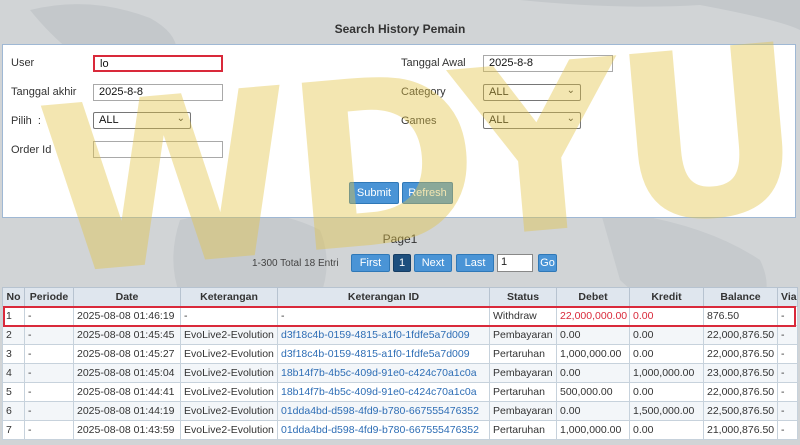 This screenshot has height=445, width=800. What do you see at coordinates (13, 316) in the screenshot?
I see `cell-no: 1` at bounding box center [13, 316].